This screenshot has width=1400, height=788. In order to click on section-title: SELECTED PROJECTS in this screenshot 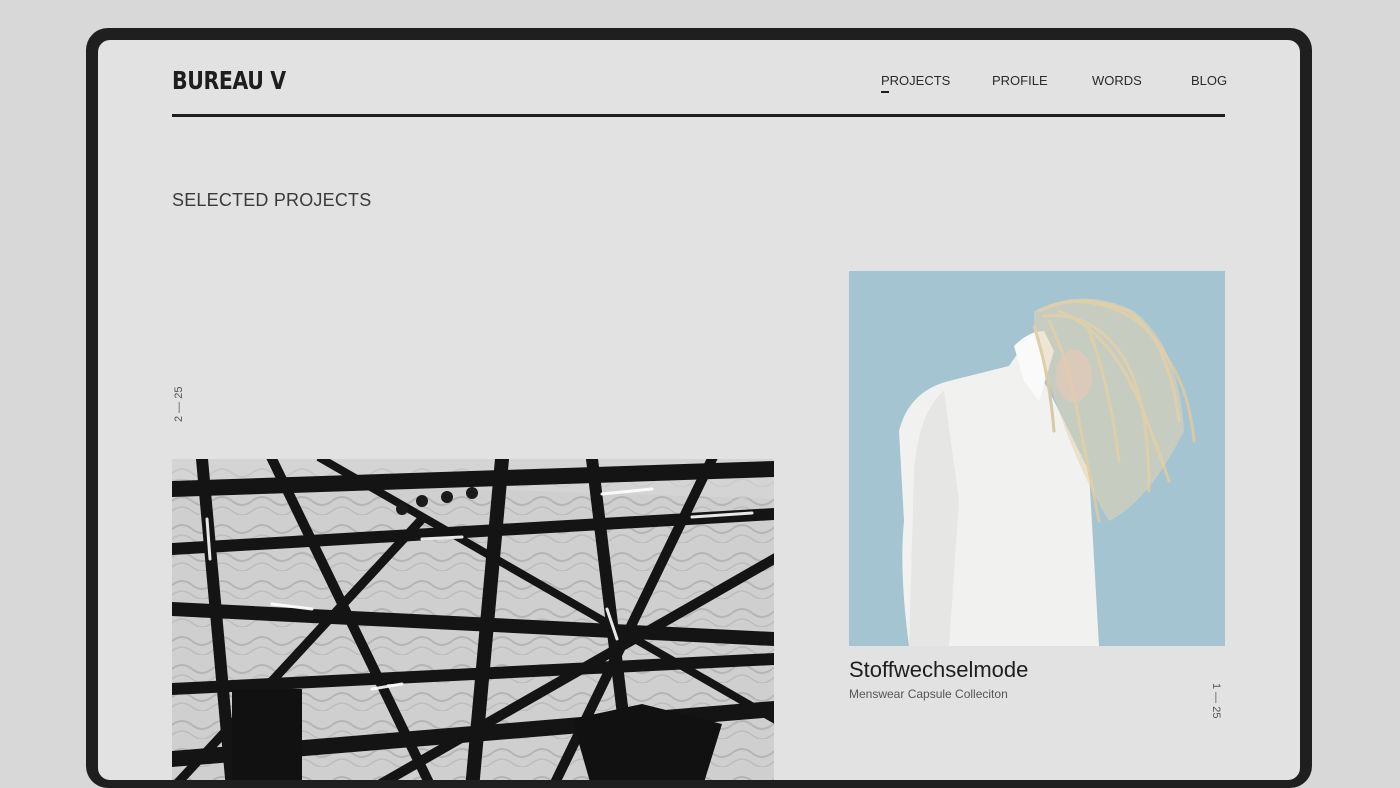, I will do `click(272, 200)`.